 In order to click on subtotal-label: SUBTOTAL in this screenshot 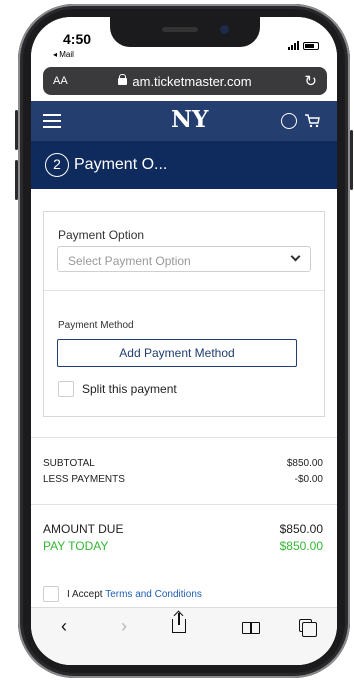, I will do `click(69, 463)`.